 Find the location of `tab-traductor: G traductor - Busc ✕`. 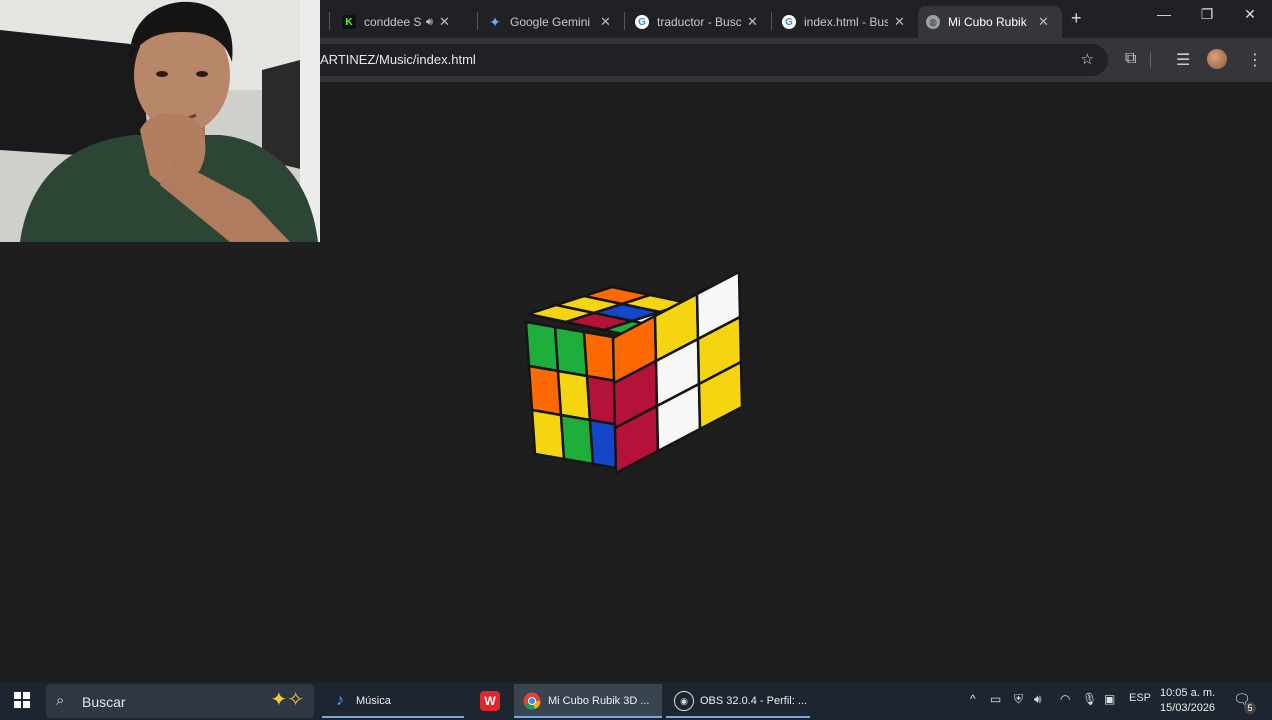

tab-traductor: G traductor - Busc ✕ is located at coordinates (697, 22).